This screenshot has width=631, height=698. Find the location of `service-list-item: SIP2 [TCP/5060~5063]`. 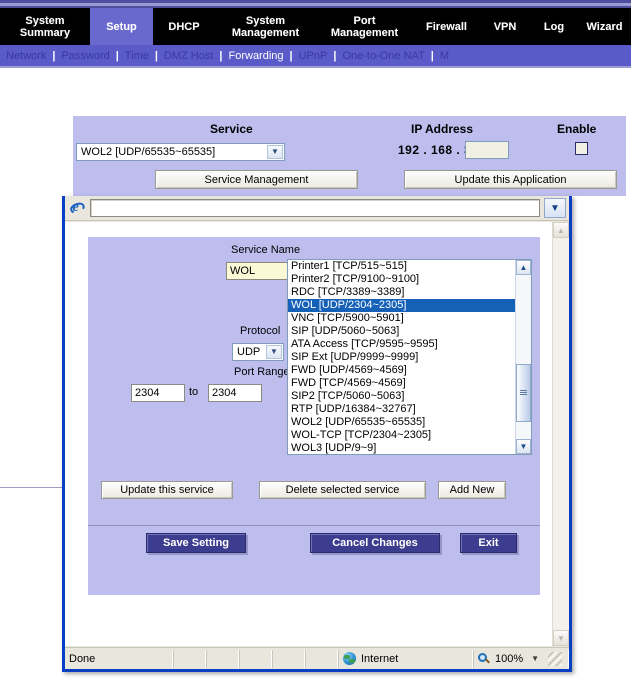

service-list-item: SIP2 [TCP/5060~5063] is located at coordinates (401, 396).